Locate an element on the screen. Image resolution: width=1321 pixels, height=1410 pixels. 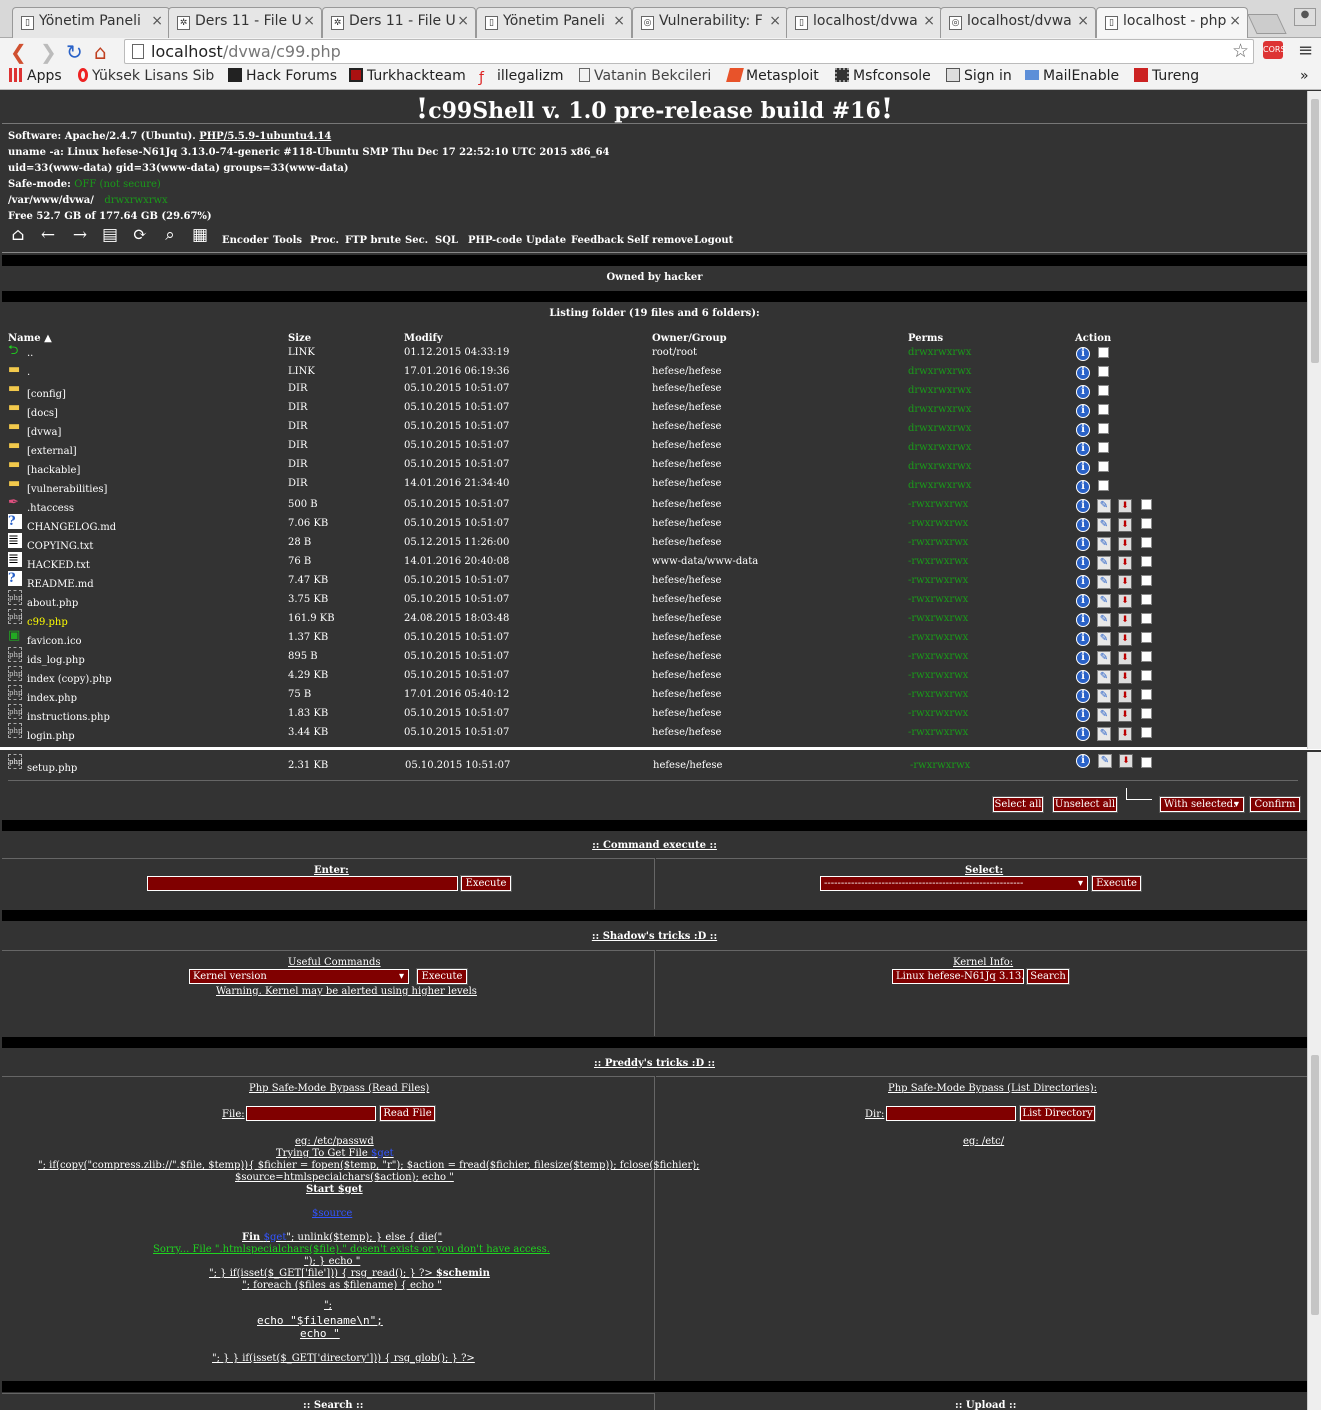
user-profile-icon: ● is located at coordinates (1305, 17).